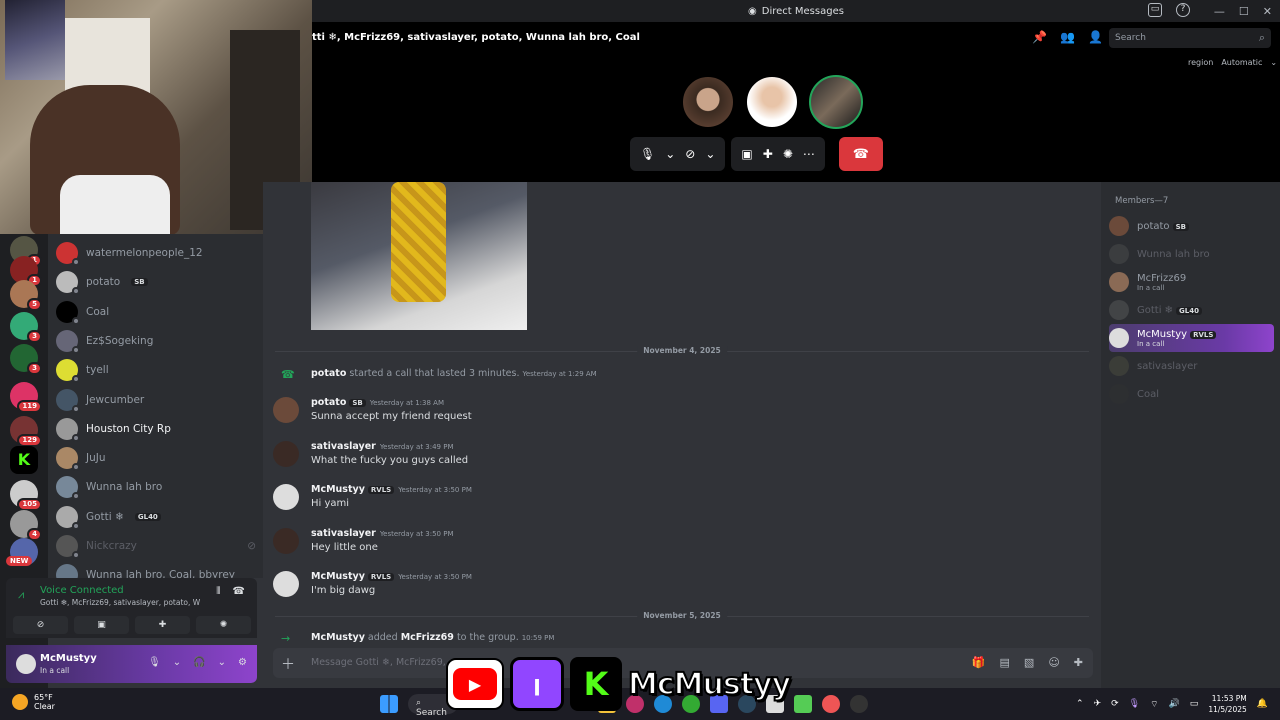  Describe the element at coordinates (26, 295) in the screenshot. I see `server-icon: 5` at that location.